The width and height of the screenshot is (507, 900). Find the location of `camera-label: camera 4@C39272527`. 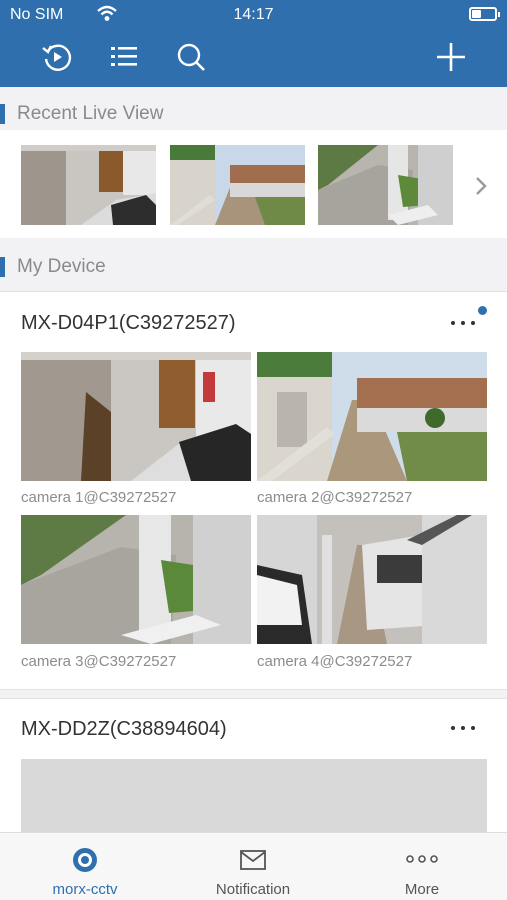

camera-label: camera 4@C39272527 is located at coordinates (335, 661).